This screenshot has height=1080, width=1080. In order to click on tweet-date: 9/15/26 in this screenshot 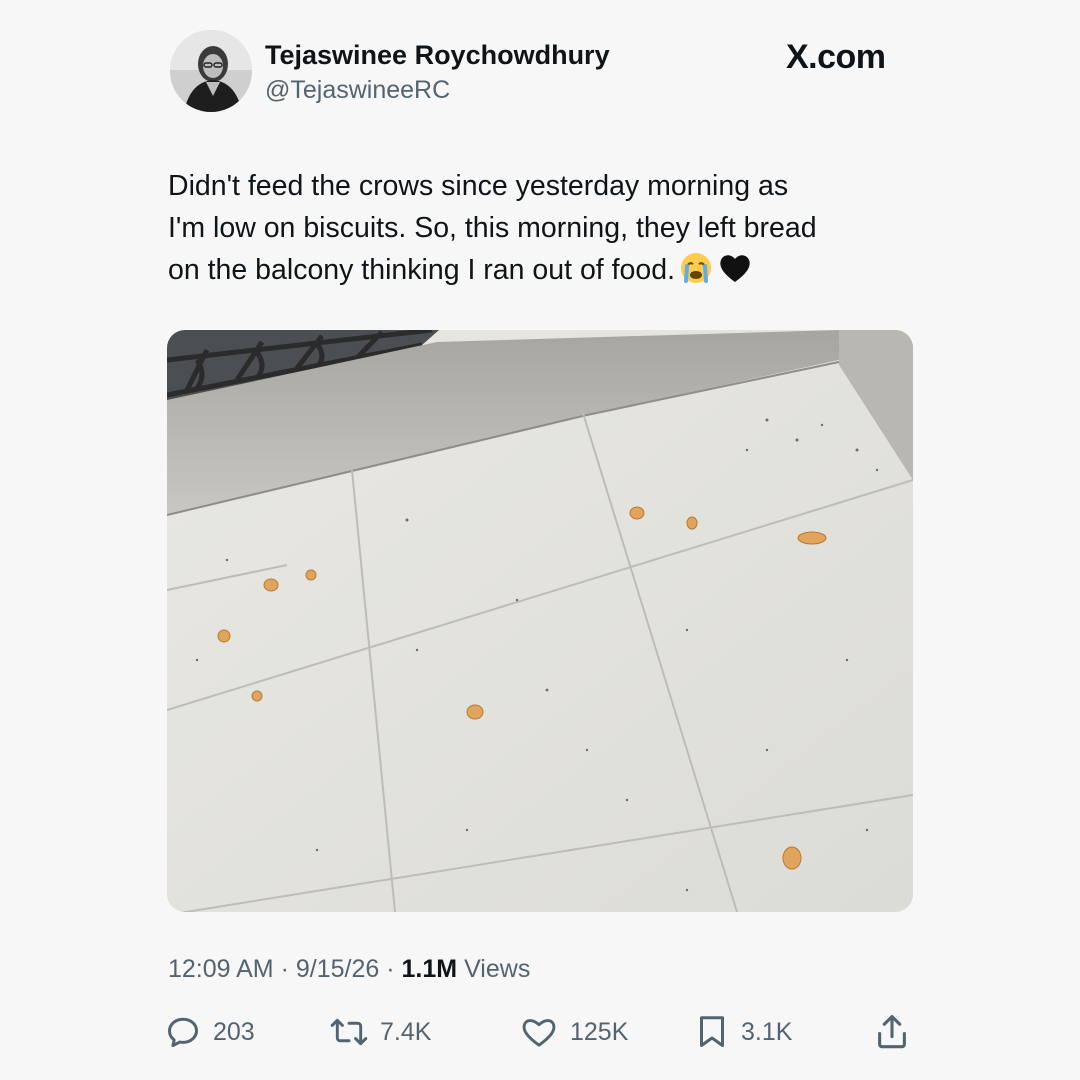, I will do `click(337, 969)`.